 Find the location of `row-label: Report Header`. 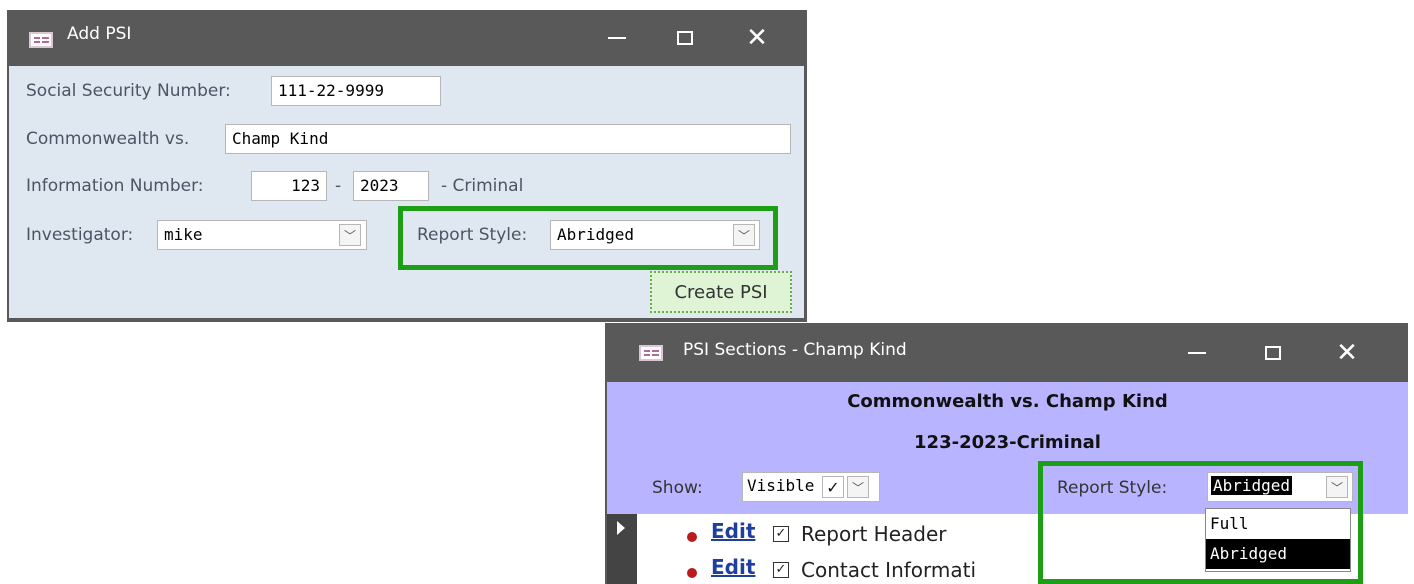

row-label: Report Header is located at coordinates (874, 534).